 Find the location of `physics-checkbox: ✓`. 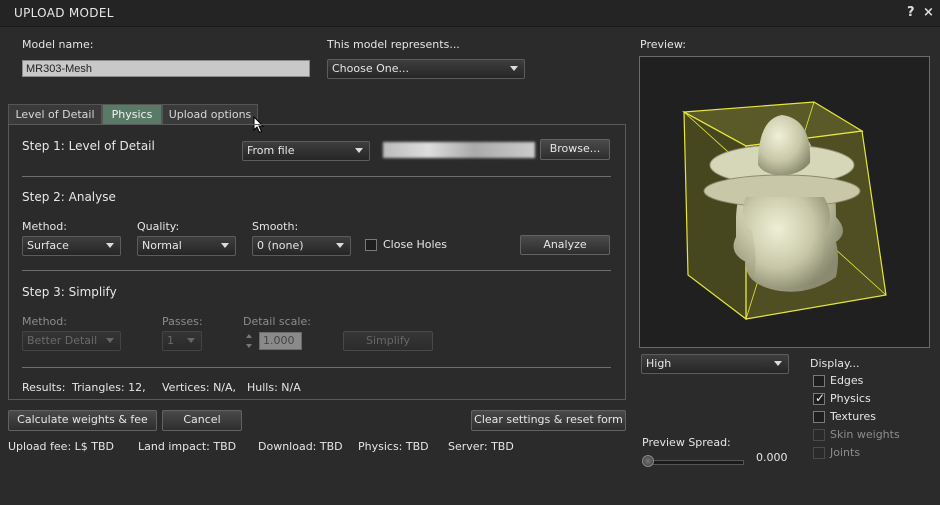

physics-checkbox: ✓ is located at coordinates (819, 398).